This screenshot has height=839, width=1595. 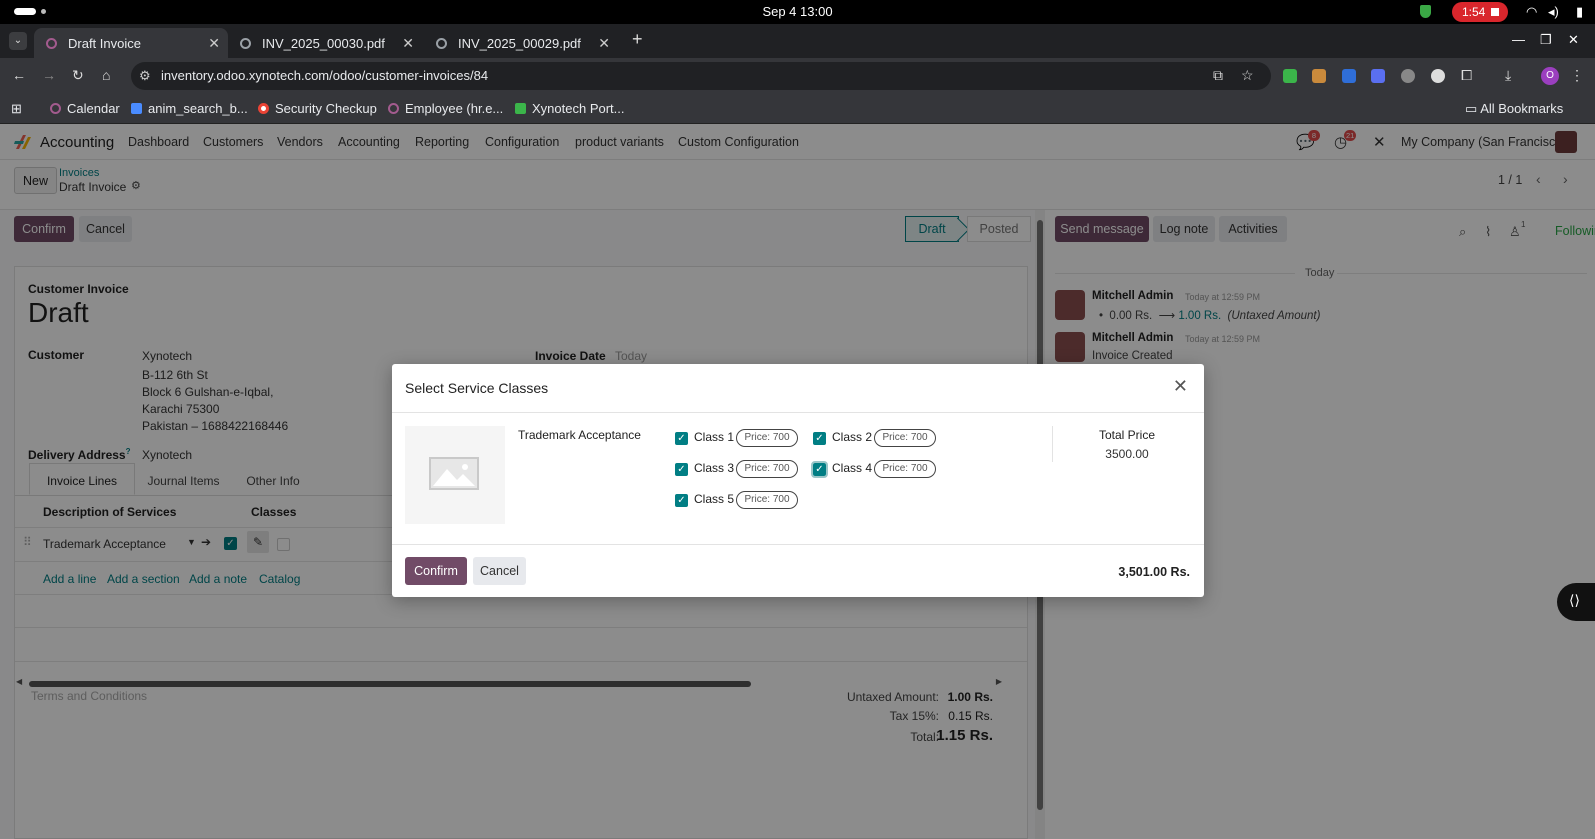 What do you see at coordinates (145, 76) in the screenshot?
I see `site-info-icon: ⚙` at bounding box center [145, 76].